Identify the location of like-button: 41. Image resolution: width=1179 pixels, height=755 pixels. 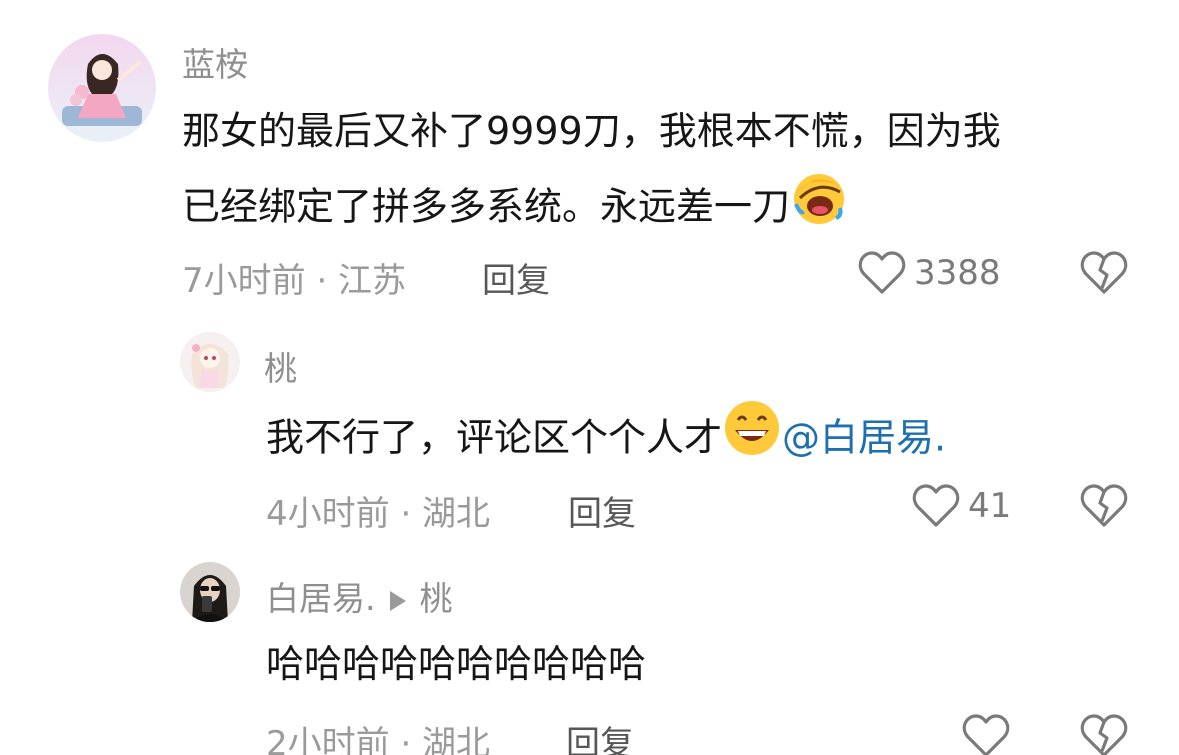
(961, 506).